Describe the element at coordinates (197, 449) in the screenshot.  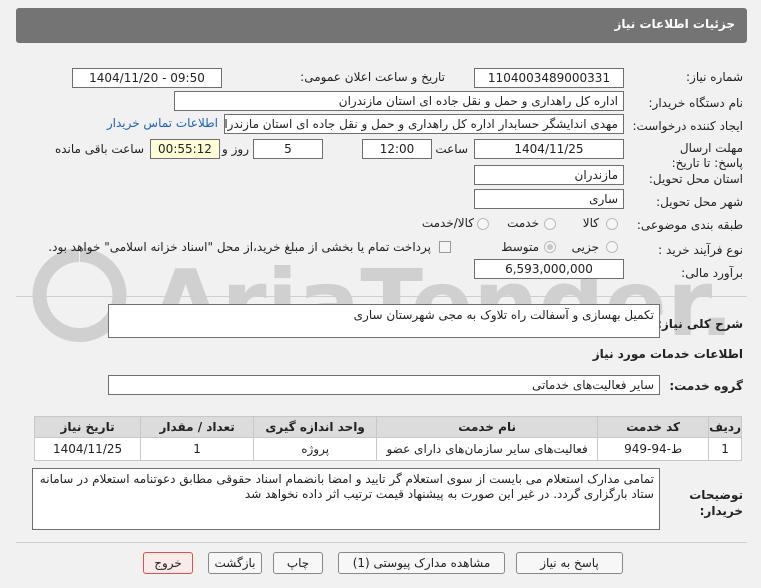
I see `cell-qty: 1` at that location.